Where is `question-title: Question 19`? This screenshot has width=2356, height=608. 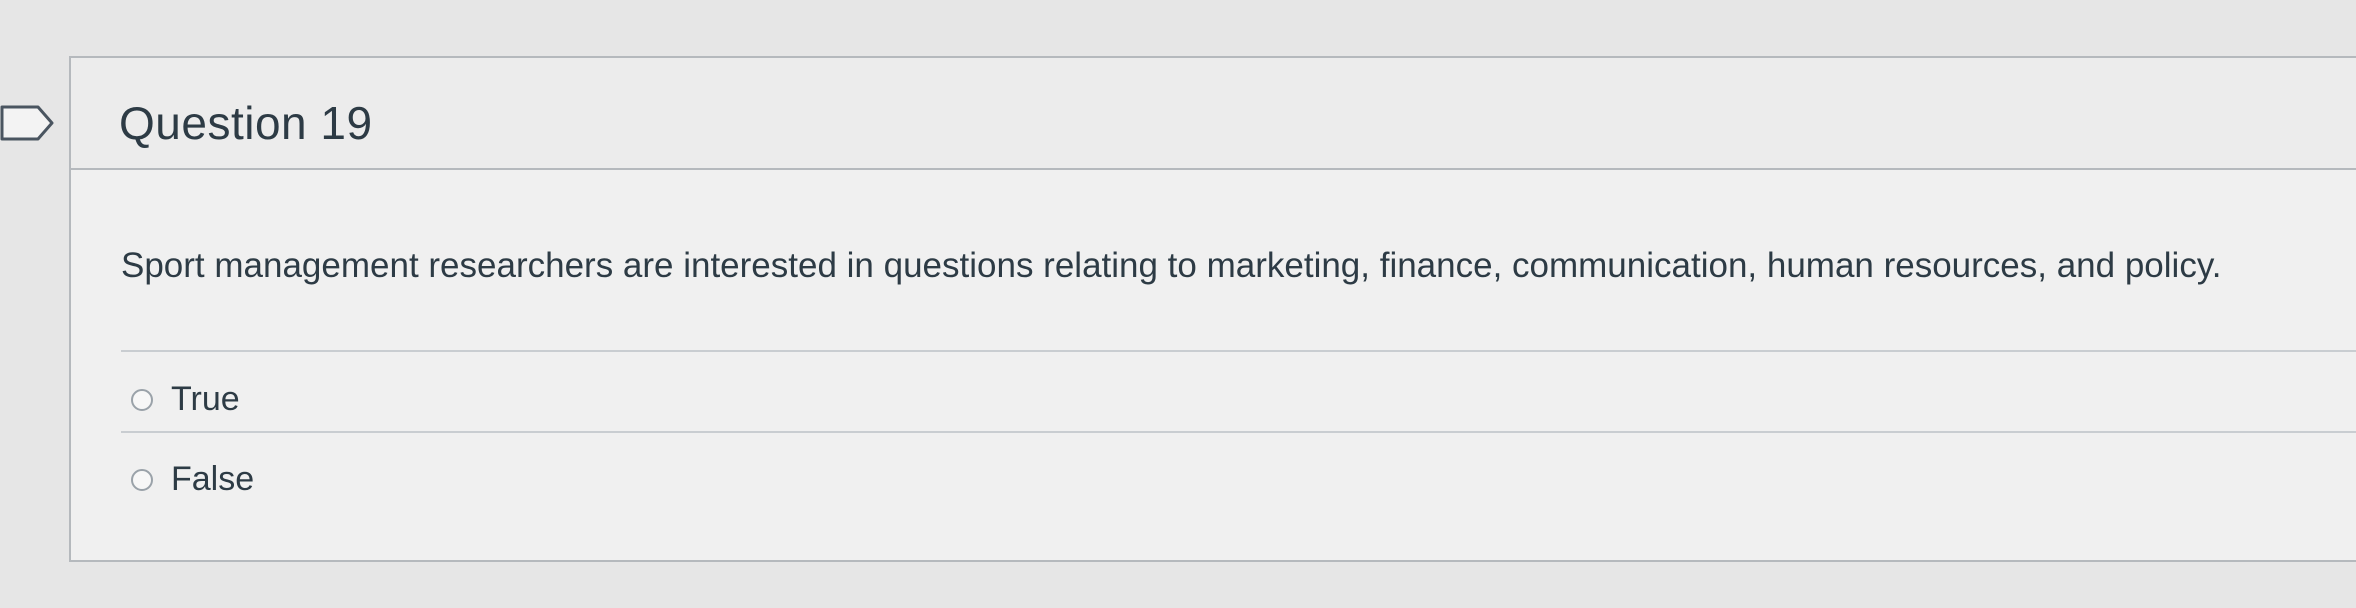
question-title: Question 19 is located at coordinates (246, 123).